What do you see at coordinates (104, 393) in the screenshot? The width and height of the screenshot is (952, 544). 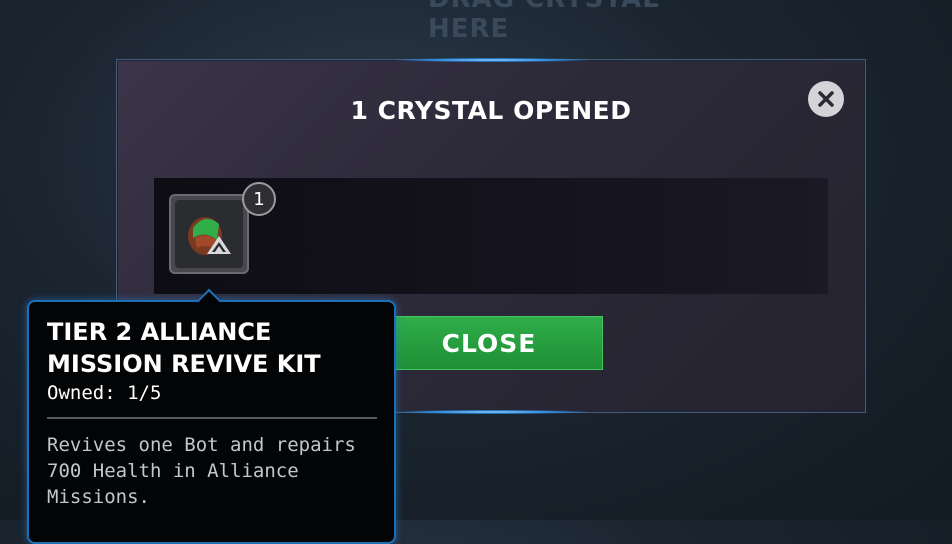 I see `tooltip-owned-count: Owned: 1/5` at bounding box center [104, 393].